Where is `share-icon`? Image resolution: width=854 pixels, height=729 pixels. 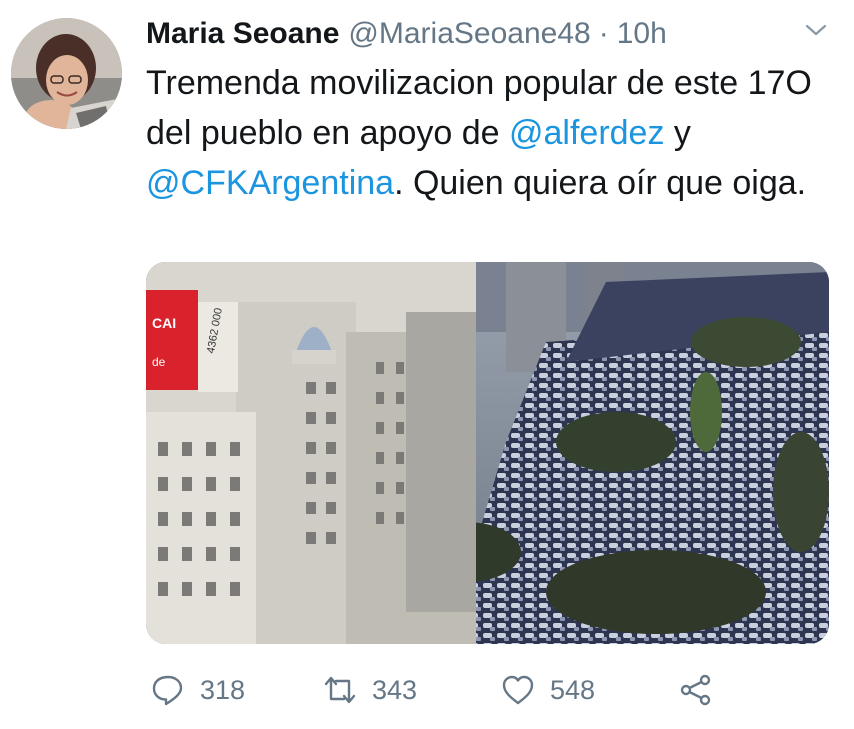
share-icon is located at coordinates (695, 690).